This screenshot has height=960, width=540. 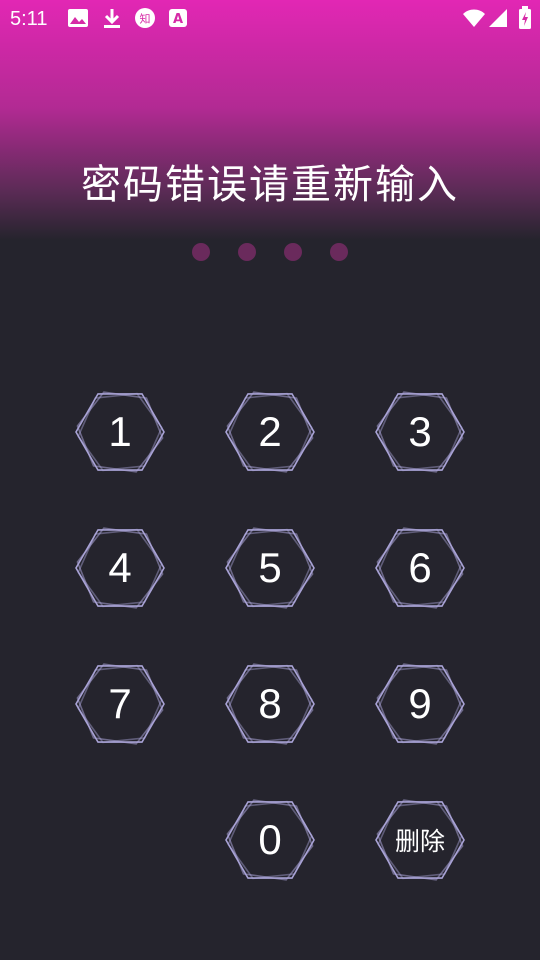 What do you see at coordinates (29, 19) in the screenshot?
I see `status-time: 5:11` at bounding box center [29, 19].